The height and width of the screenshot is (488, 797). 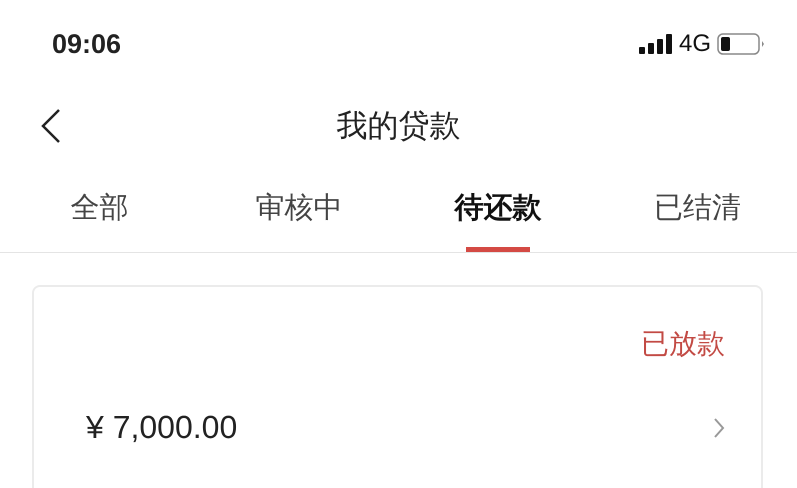 What do you see at coordinates (683, 344) in the screenshot?
I see `loan-status: 已放款` at bounding box center [683, 344].